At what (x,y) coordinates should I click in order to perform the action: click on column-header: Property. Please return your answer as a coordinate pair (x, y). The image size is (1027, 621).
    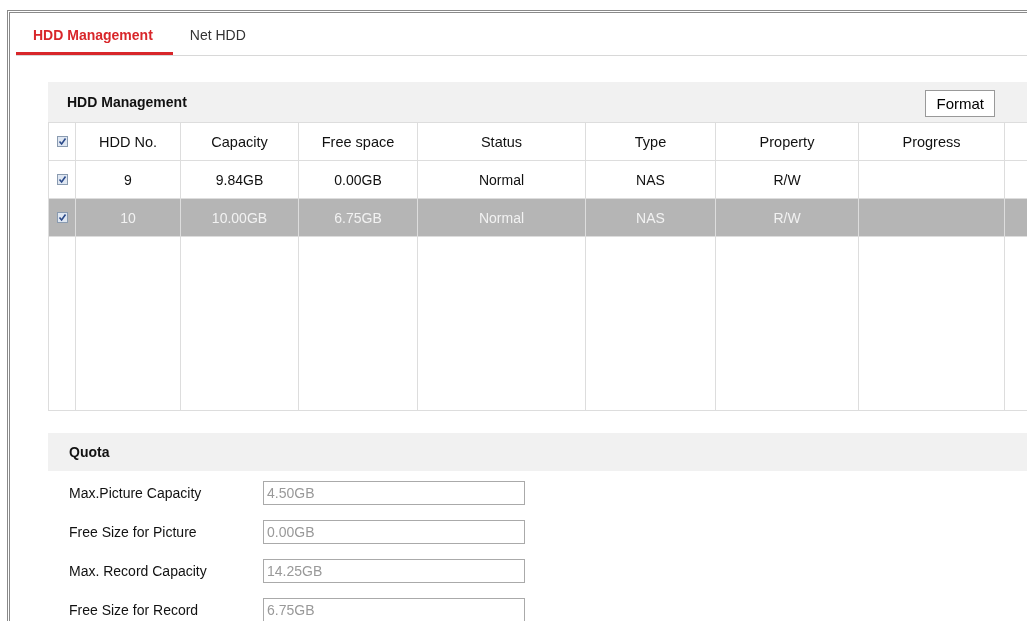
    Looking at the image, I should click on (787, 141).